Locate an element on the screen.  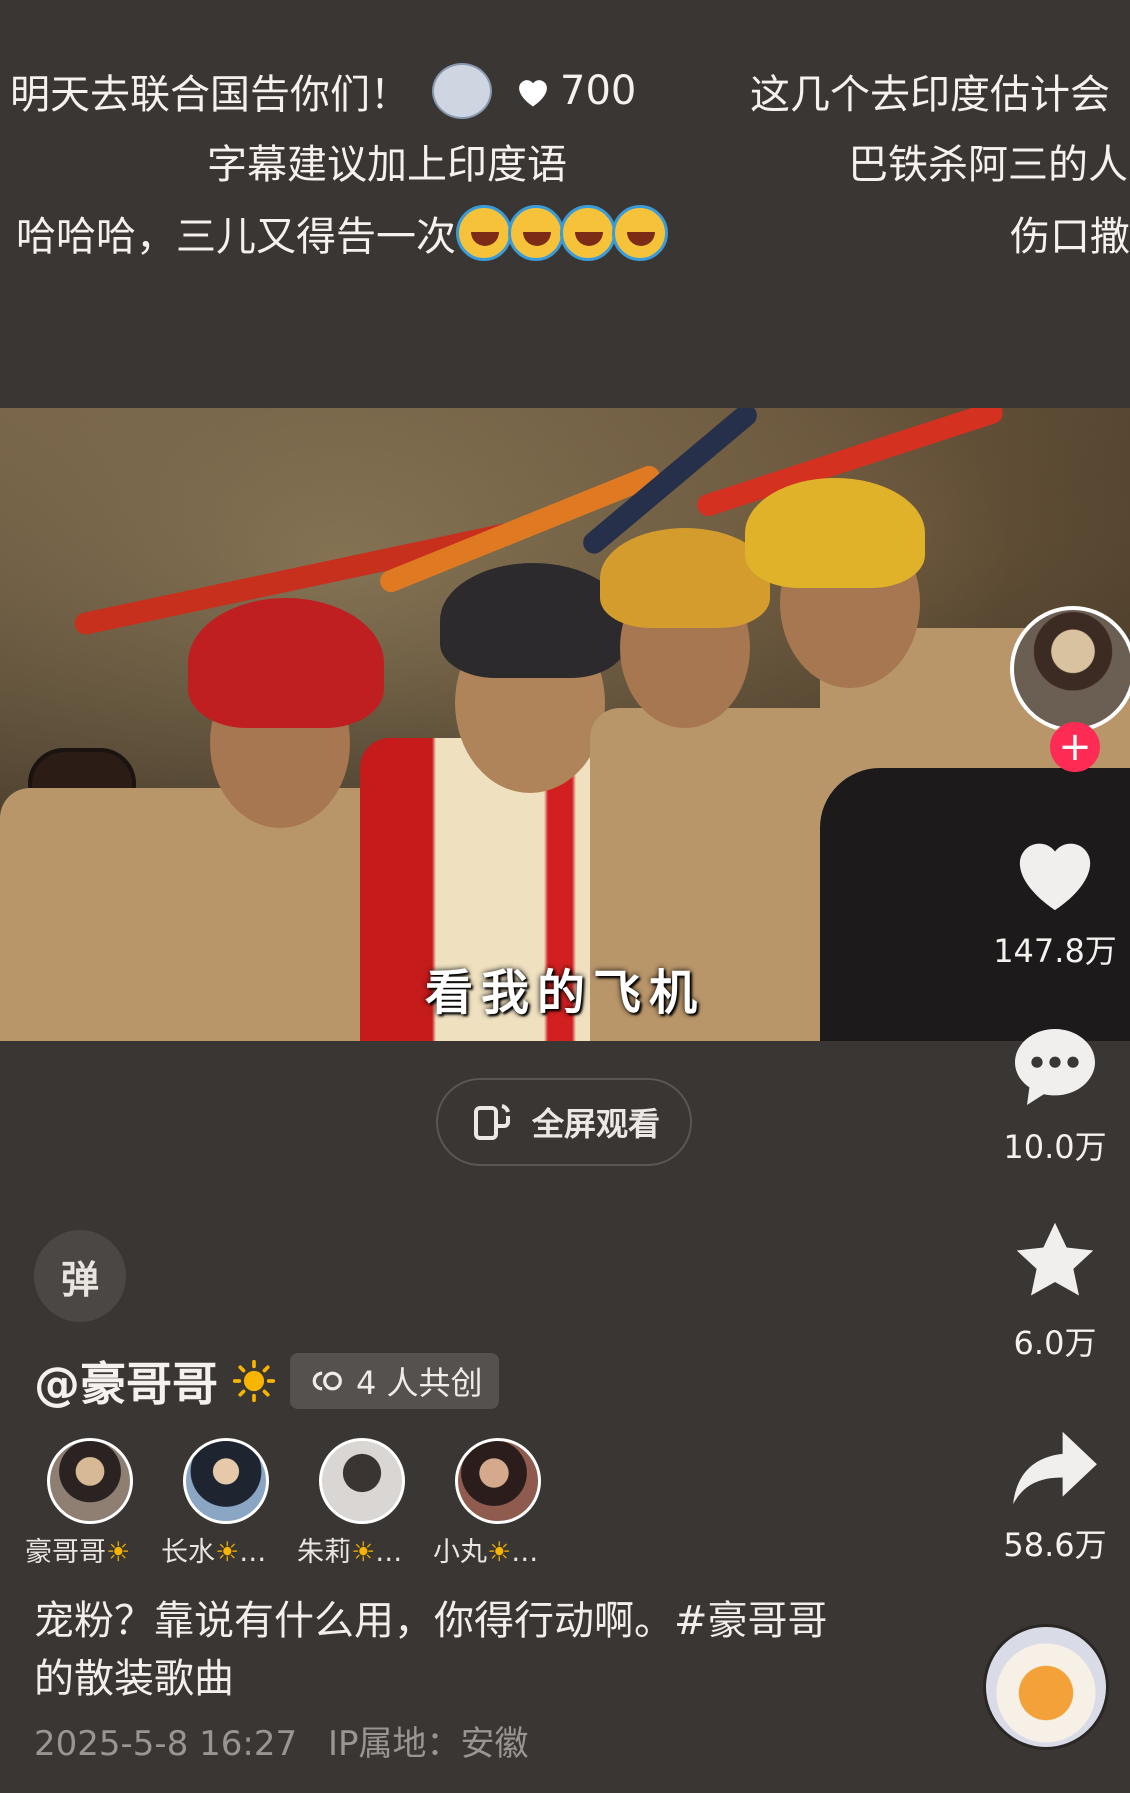
video-meta: 2025-5-8 16:27 IP属地：安徽 is located at coordinates (281, 1740).